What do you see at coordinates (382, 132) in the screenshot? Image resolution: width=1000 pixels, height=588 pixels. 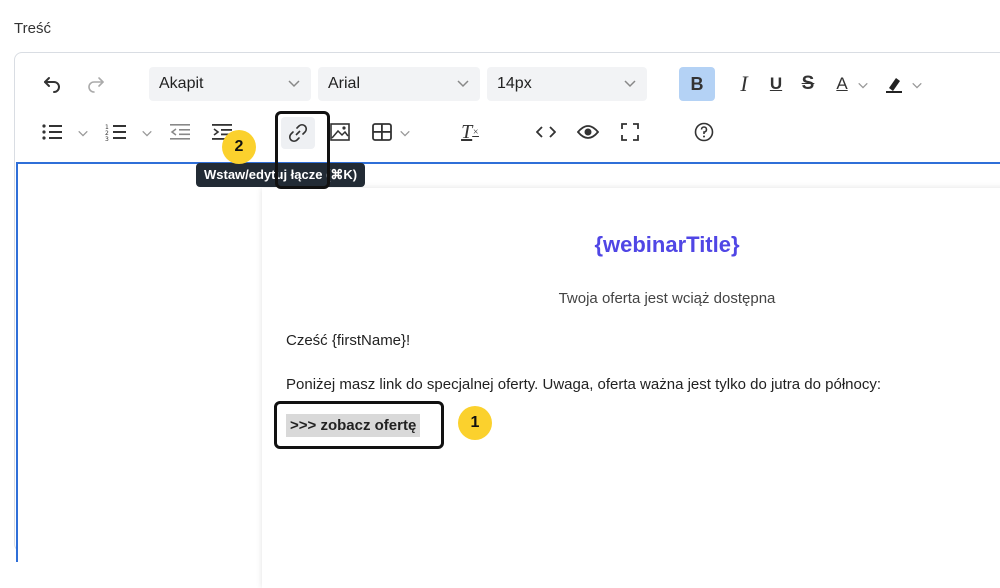 I see `table-icon` at bounding box center [382, 132].